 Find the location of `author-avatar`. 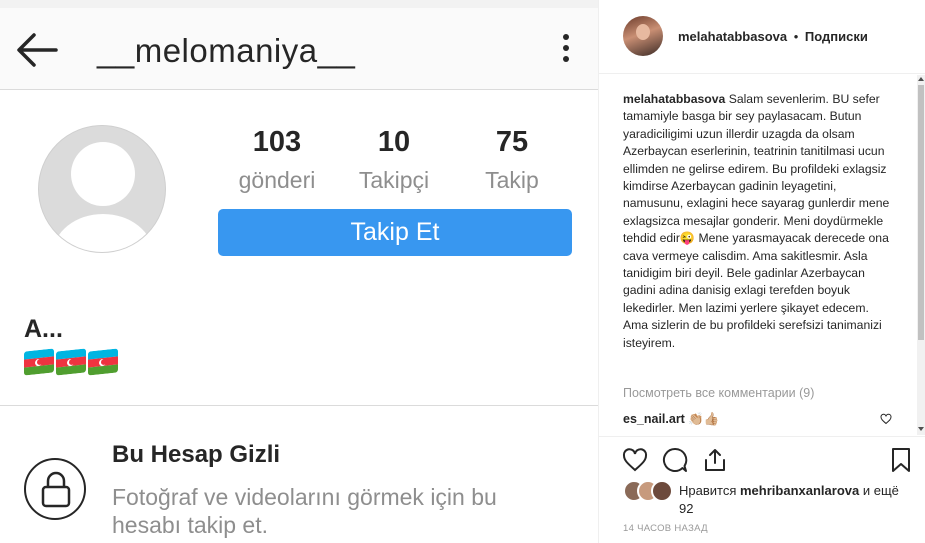

author-avatar is located at coordinates (643, 36).